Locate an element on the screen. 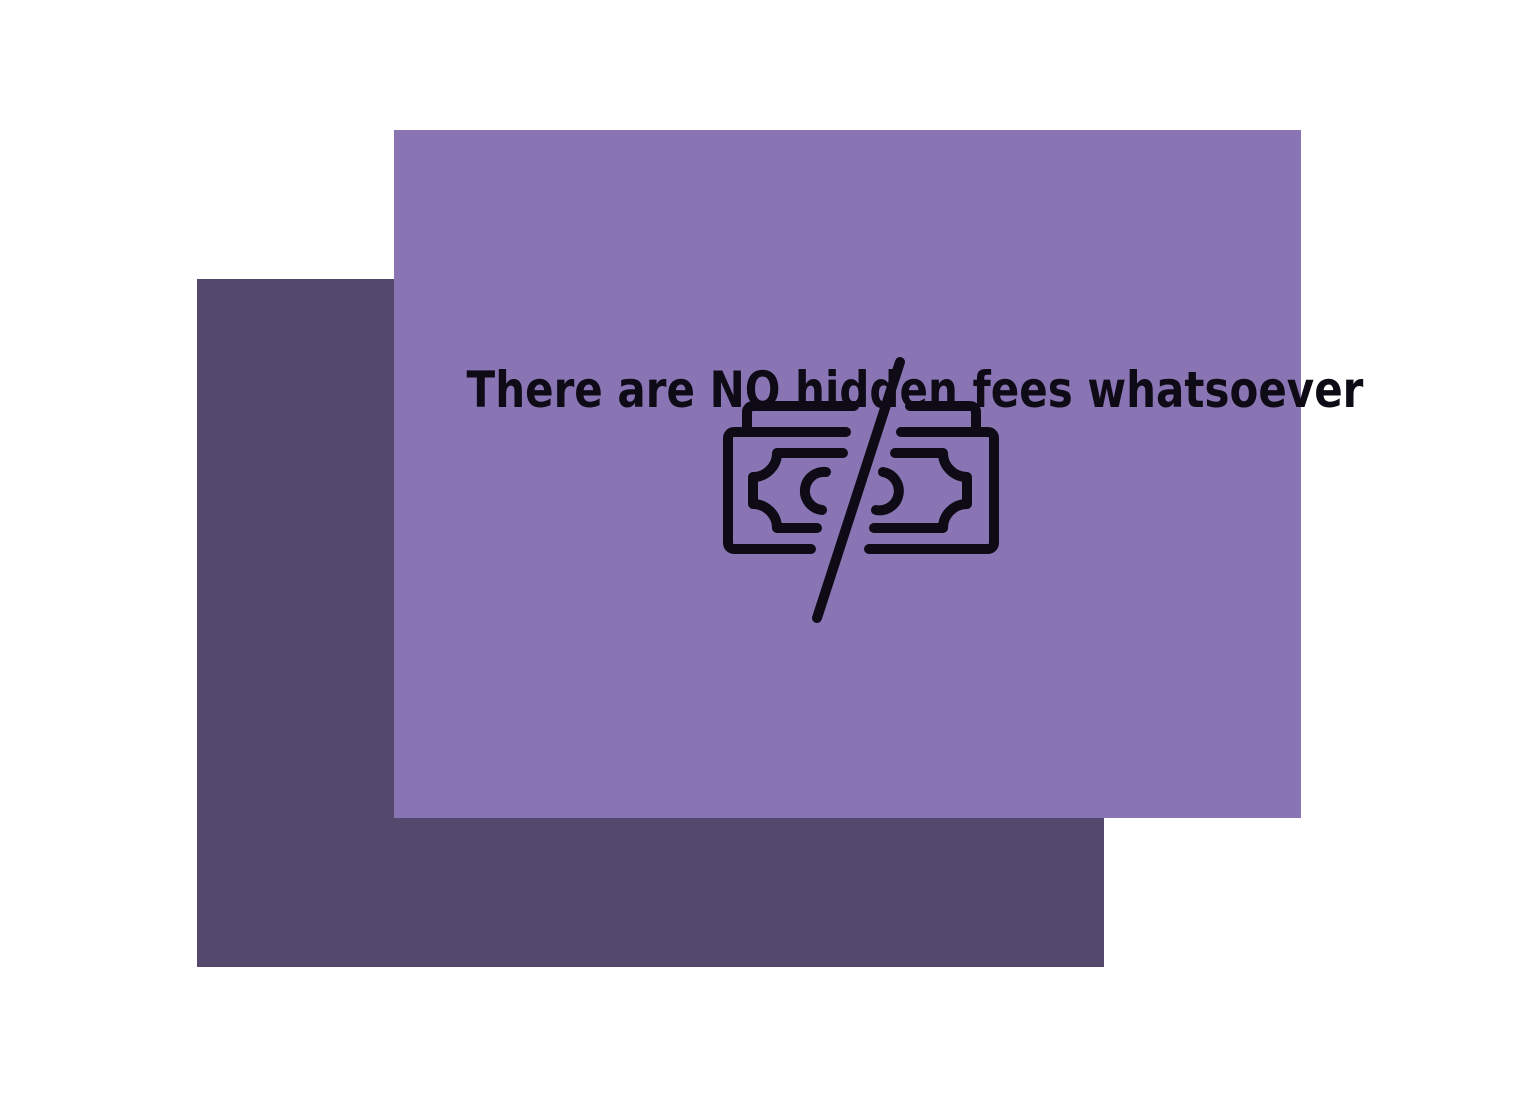 This screenshot has width=1520, height=1112. money-slash-icon is located at coordinates (859, 490).